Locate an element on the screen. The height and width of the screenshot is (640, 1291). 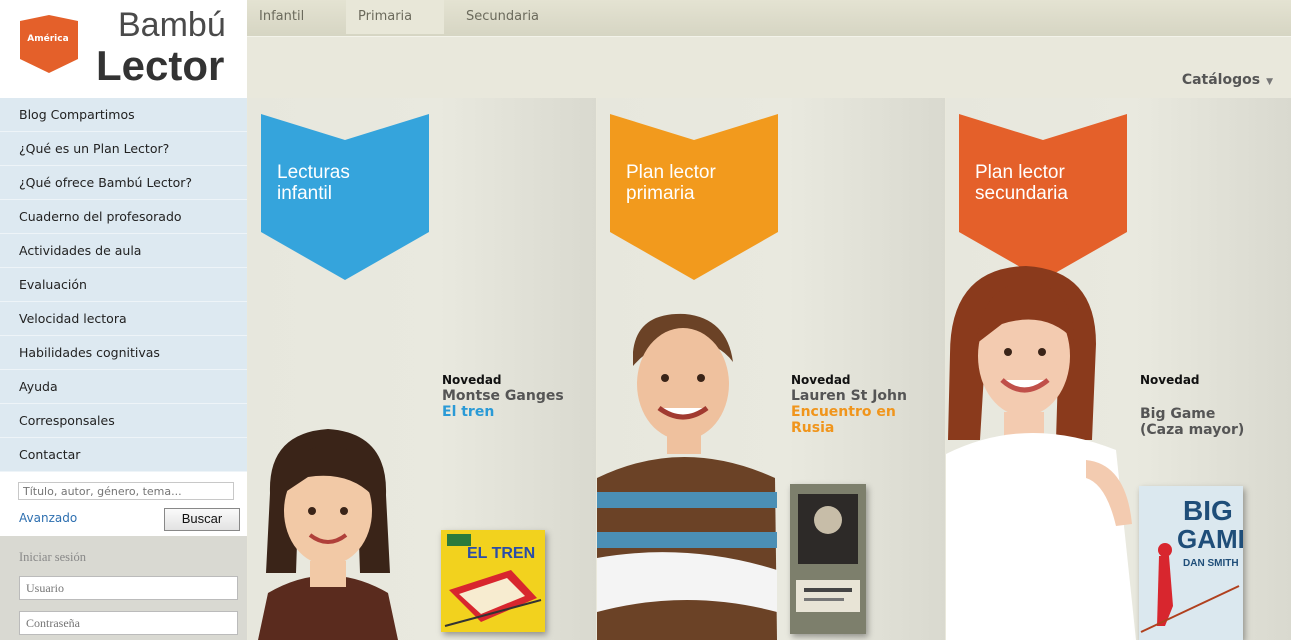
search-panel: Avanzado Buscar is located at coordinates (123, 504).